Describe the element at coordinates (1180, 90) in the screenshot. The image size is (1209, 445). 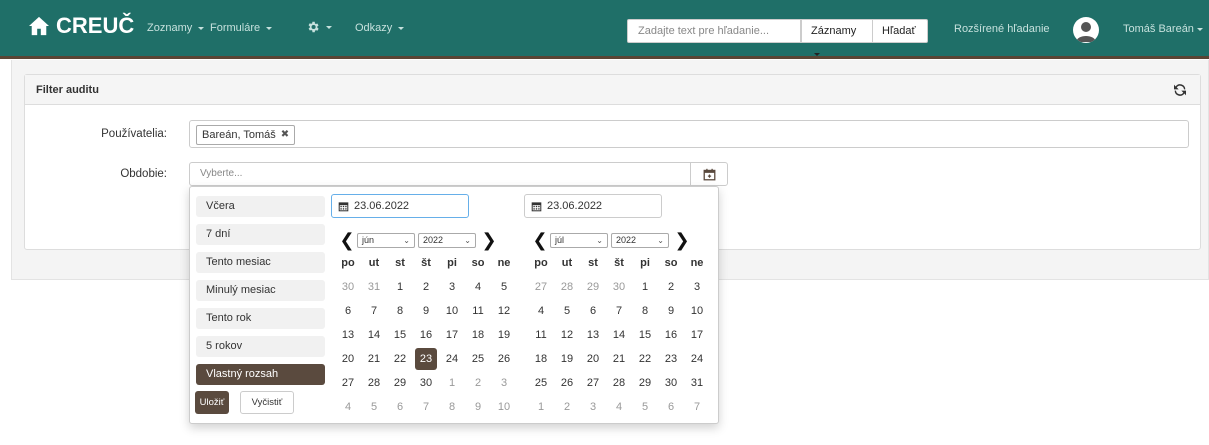
I see `refresh-icon` at that location.